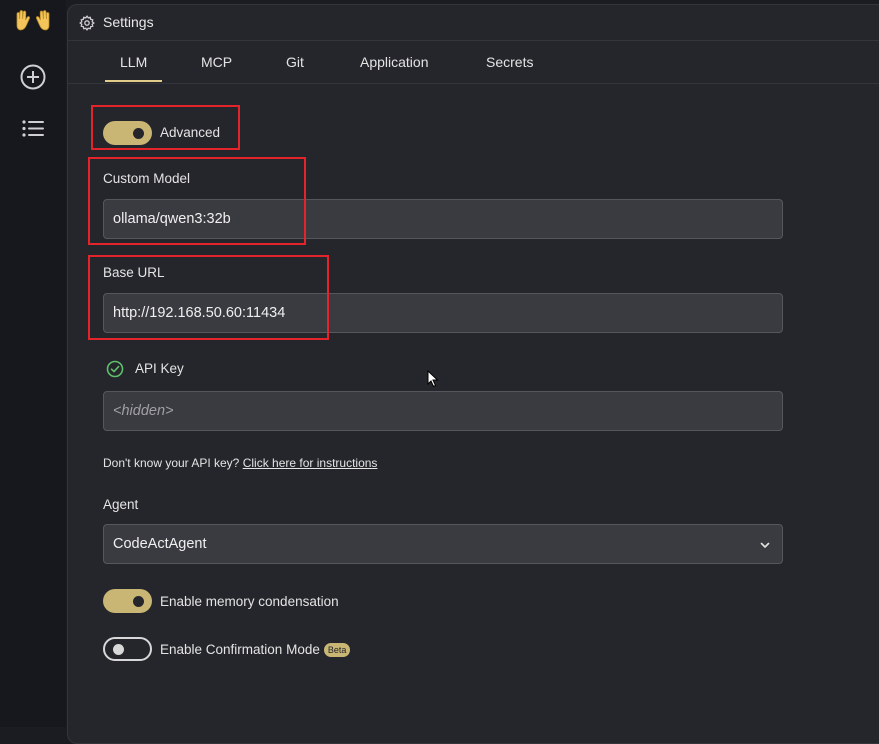  What do you see at coordinates (443, 219) in the screenshot?
I see `custom-model-input` at bounding box center [443, 219].